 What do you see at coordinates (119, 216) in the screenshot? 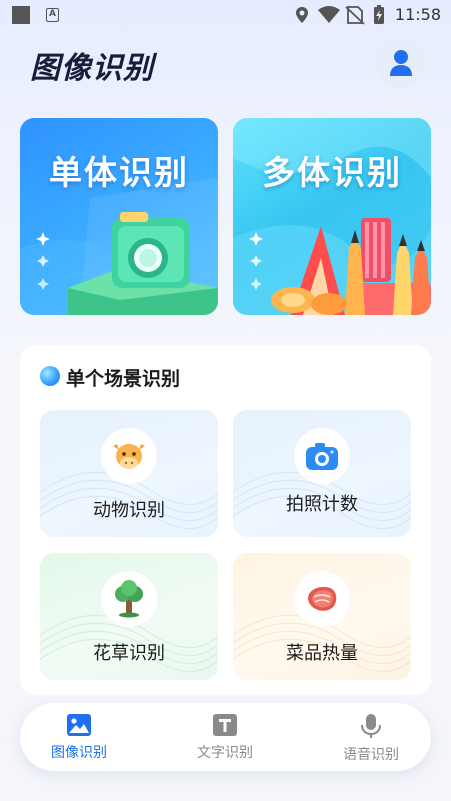
I see `single-object-recognition-card: 单体识别` at bounding box center [119, 216].